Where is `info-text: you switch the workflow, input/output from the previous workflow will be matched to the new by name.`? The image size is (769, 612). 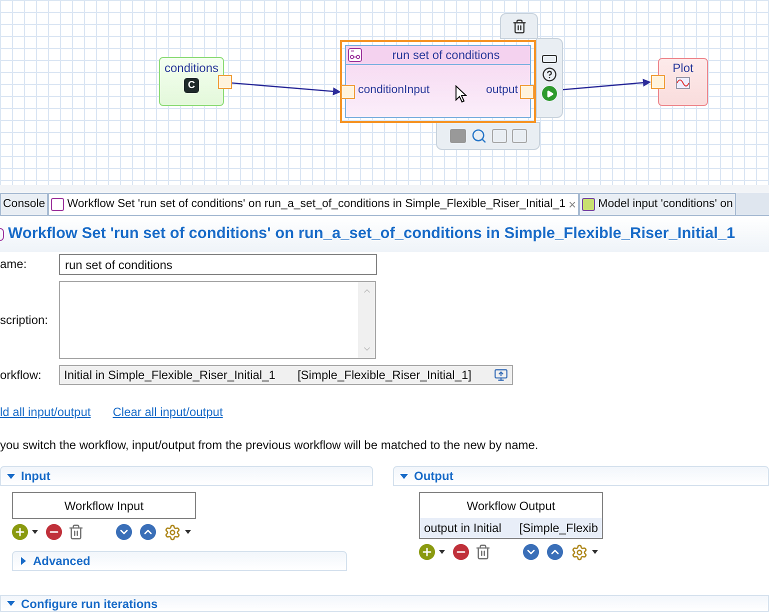
info-text: you switch the workflow, input/output from the previous workflow will be matched to the new by name. is located at coordinates (270, 445).